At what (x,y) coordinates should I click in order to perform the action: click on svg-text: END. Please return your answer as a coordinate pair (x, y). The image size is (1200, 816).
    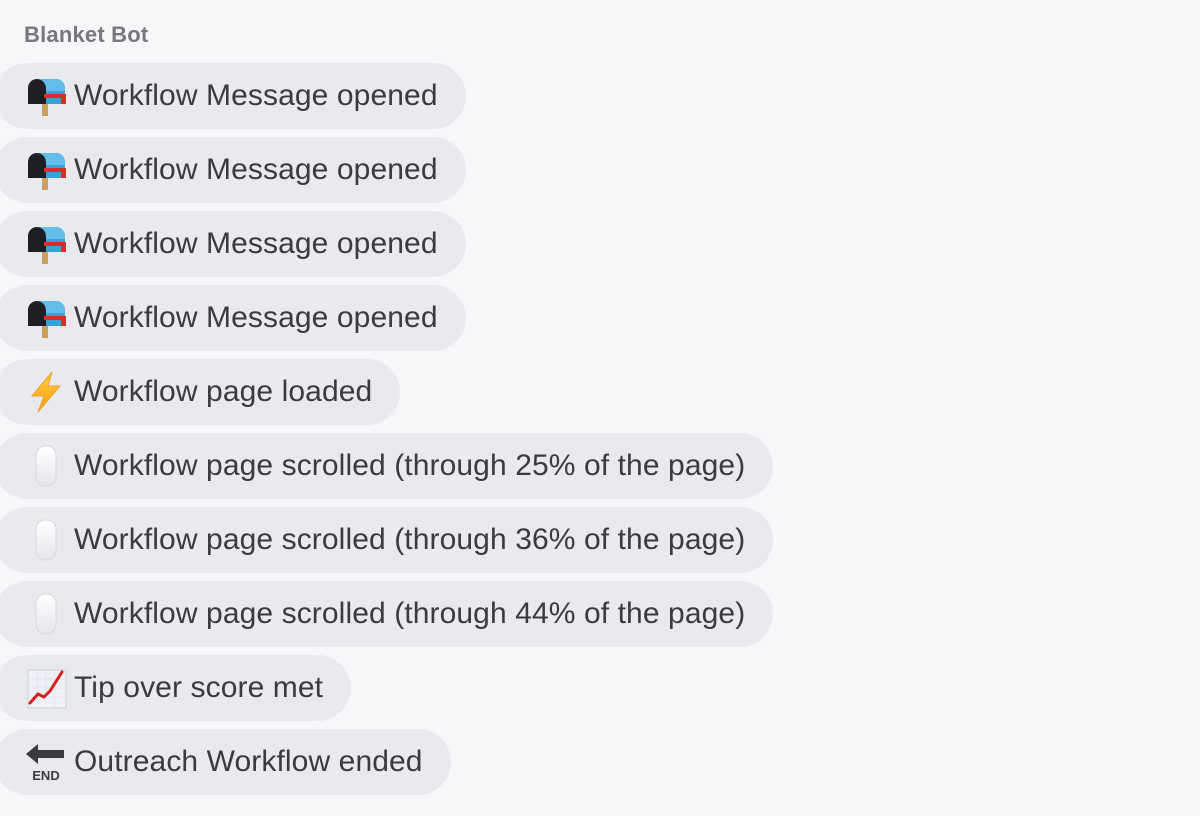
    Looking at the image, I should click on (45, 775).